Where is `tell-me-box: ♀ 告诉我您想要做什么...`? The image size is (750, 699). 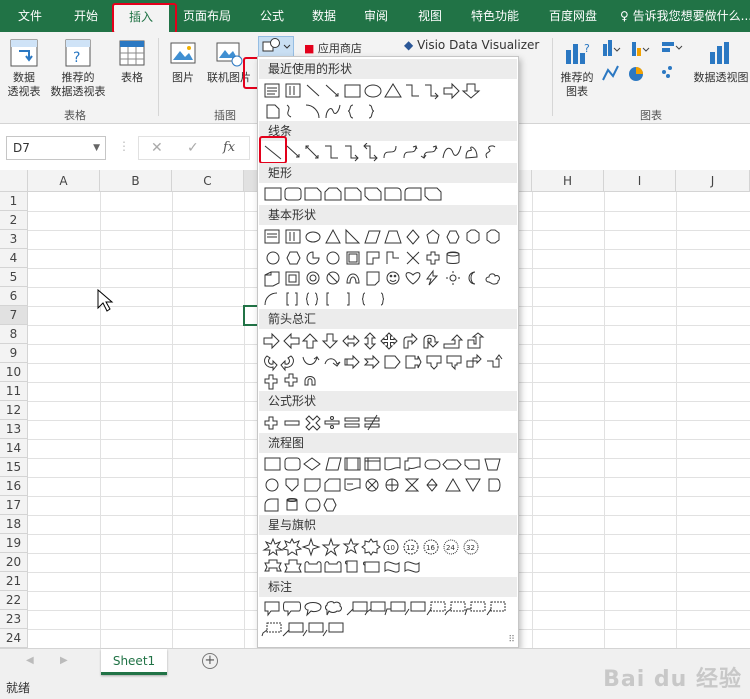 tell-me-box: ♀ 告诉我您想要做什么... is located at coordinates (685, 16).